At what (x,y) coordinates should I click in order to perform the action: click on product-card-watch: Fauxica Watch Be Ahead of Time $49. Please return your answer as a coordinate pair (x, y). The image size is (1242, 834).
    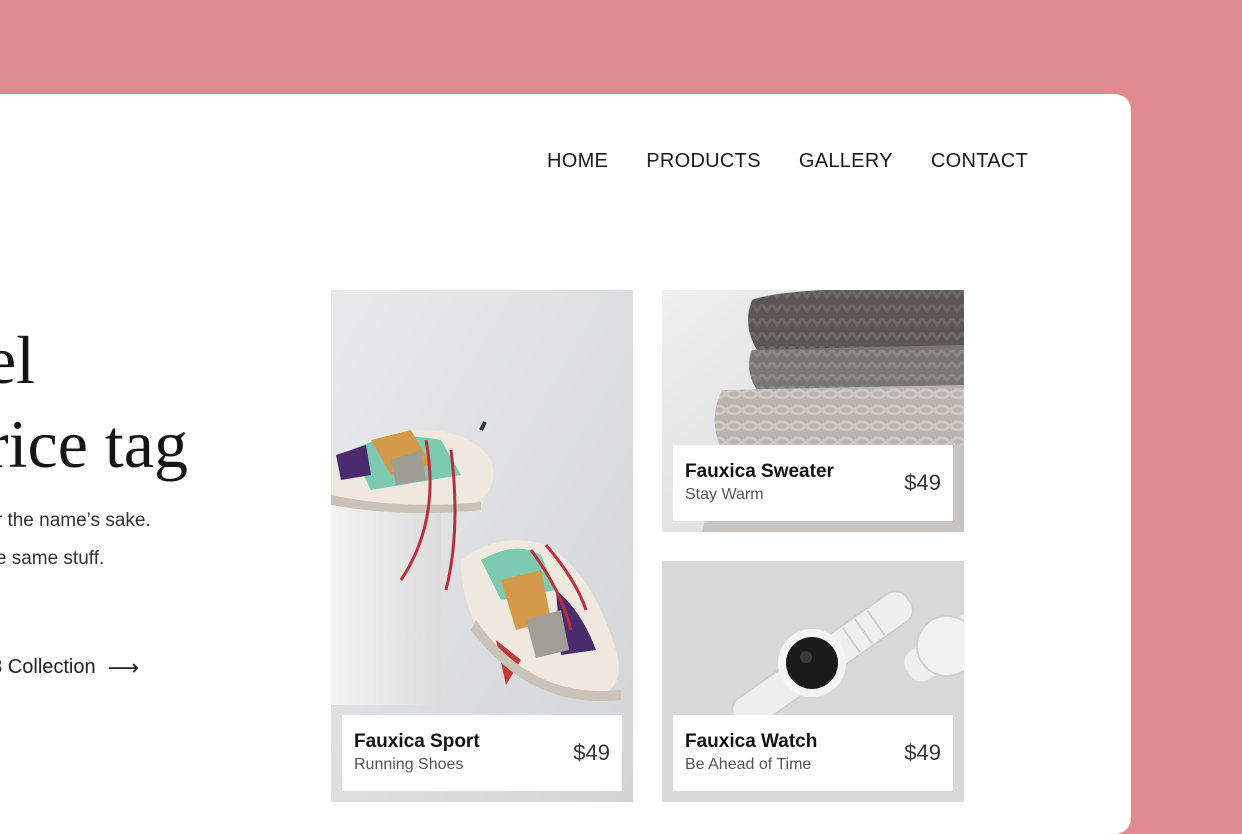
    Looking at the image, I should click on (813, 681).